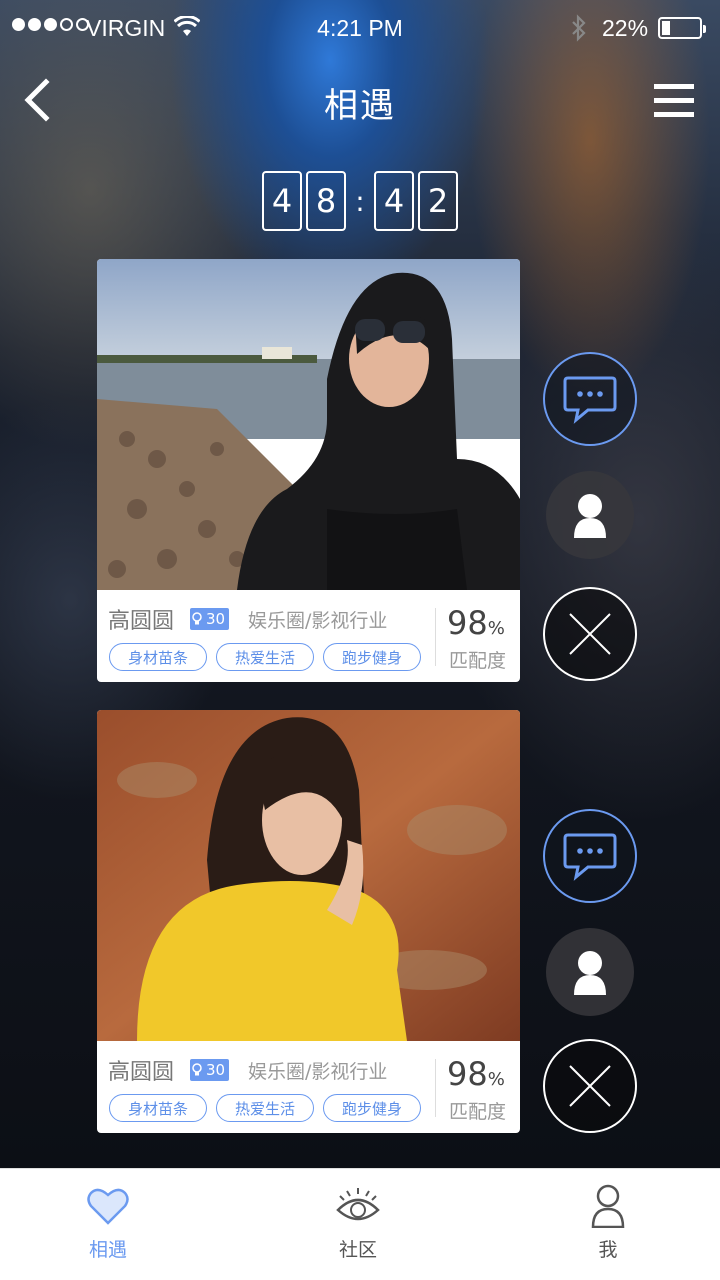 This screenshot has height=1280, width=720. I want to click on tab-community: 社区, so click(358, 1222).